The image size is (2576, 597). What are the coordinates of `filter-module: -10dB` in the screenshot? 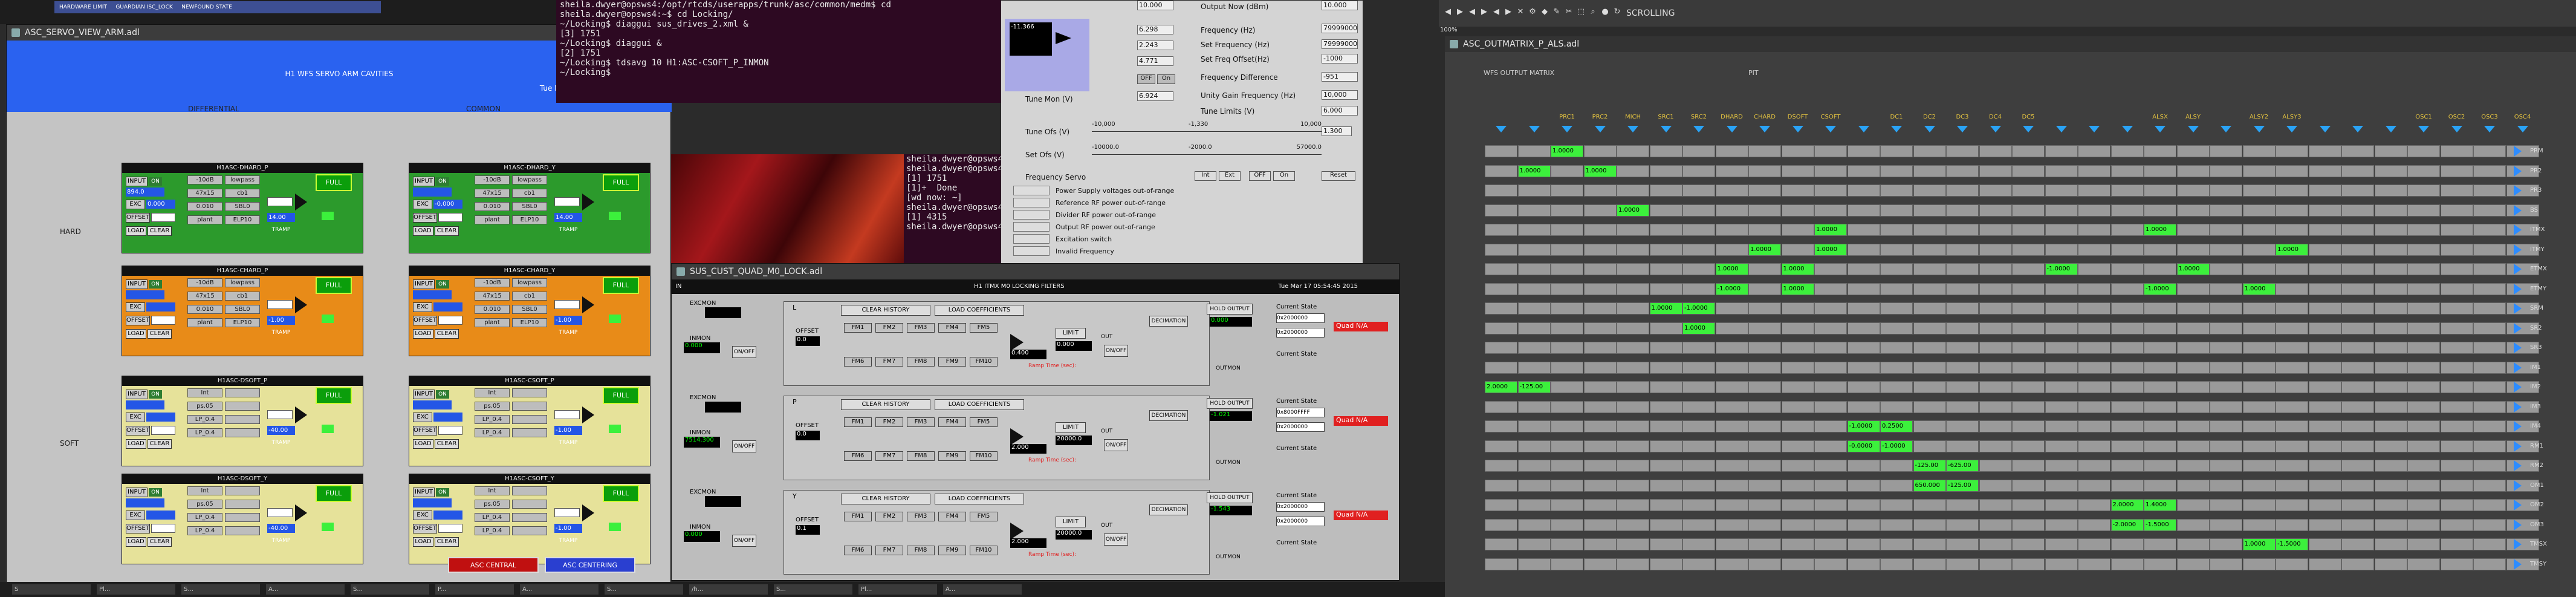 It's located at (205, 282).